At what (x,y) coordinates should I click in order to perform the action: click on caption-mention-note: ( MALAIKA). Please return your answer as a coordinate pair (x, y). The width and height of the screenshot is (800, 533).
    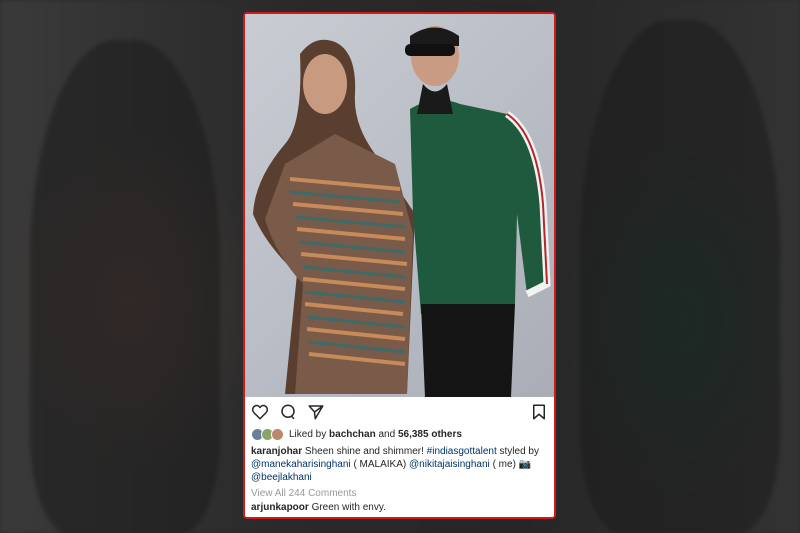
    Looking at the image, I should click on (380, 464).